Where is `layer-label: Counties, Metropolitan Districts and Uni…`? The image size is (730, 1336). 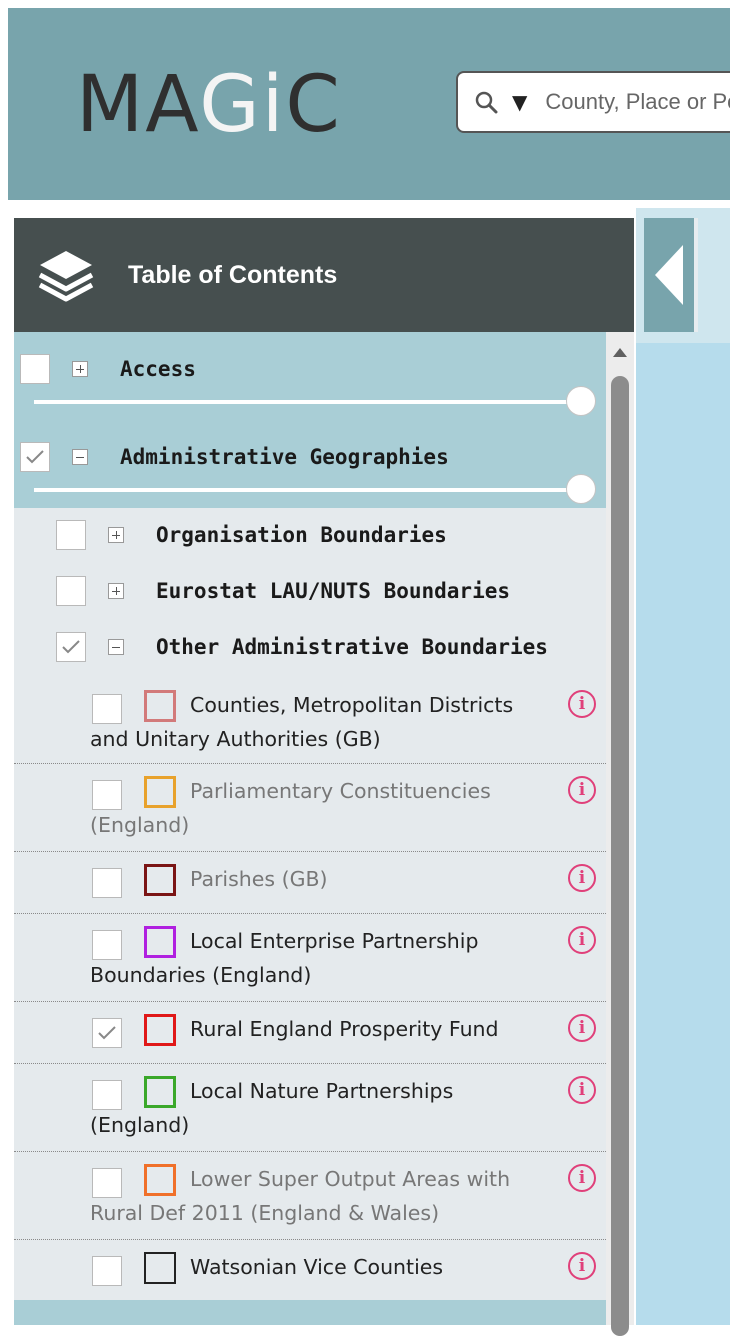 layer-label: Counties, Metropolitan Districts and Uni… is located at coordinates (302, 722).